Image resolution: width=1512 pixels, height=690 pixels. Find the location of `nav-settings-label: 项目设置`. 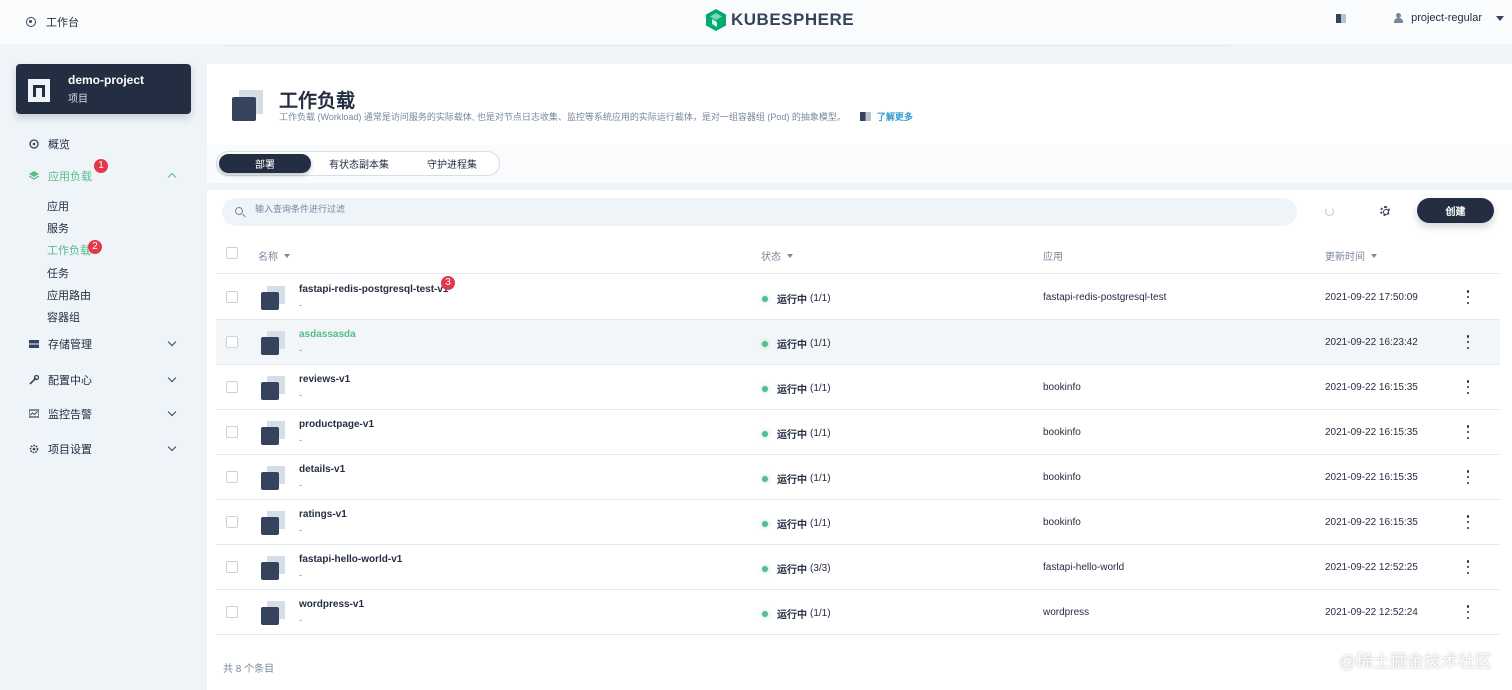

nav-settings-label: 项目设置 is located at coordinates (70, 450).